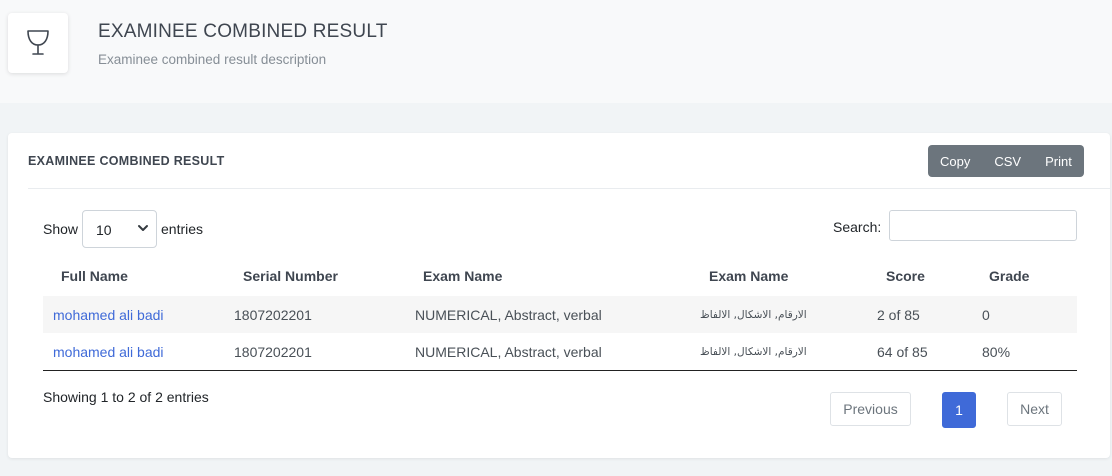 The image size is (1112, 476). I want to click on entries-length-value: 10, so click(104, 230).